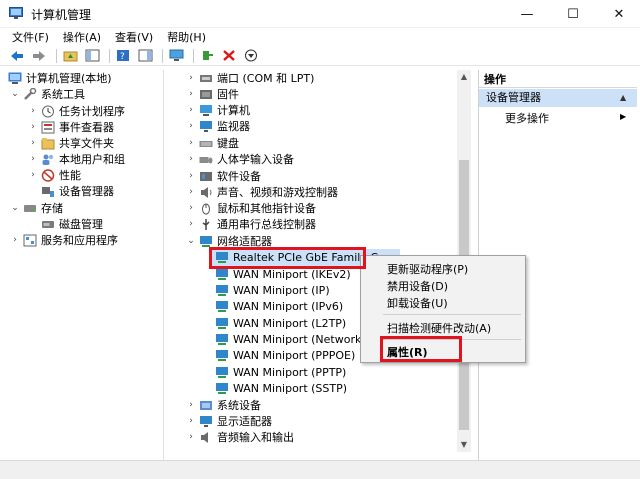 The width and height of the screenshot is (640, 479). Describe the element at coordinates (277, 306) in the screenshot. I see `adapter-wan-ipv6: WAN Miniport (IPv6)` at that location.